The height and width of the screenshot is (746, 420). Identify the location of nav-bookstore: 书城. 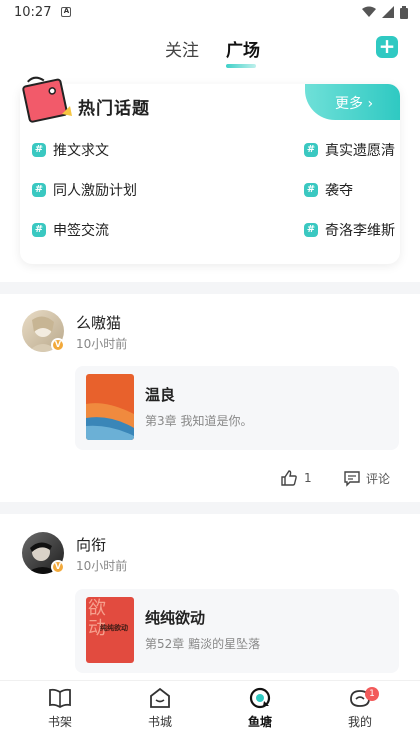
(160, 708).